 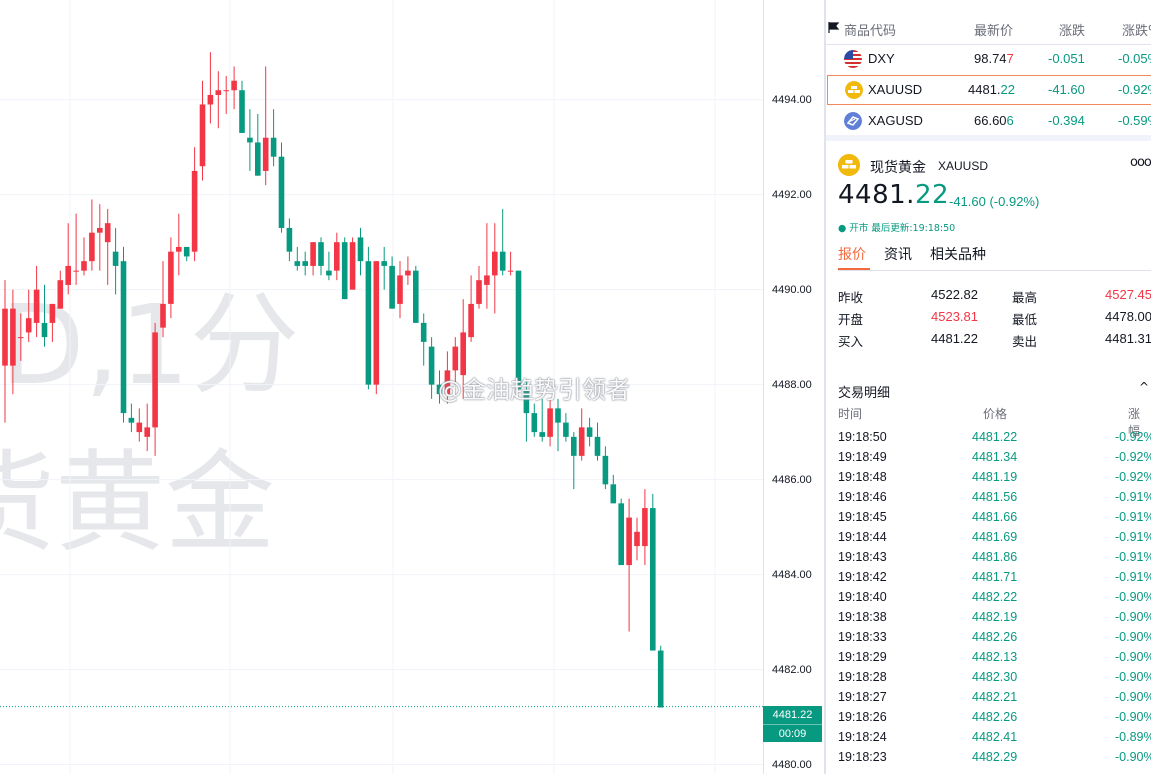 I want to click on watchlist-row-dxy: DXY 98.747 -0.051 -0.05%, so click(x=988, y=59).